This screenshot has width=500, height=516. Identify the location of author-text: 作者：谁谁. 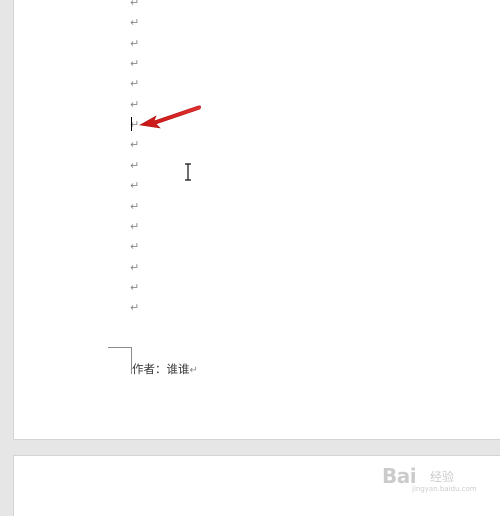
(161, 369).